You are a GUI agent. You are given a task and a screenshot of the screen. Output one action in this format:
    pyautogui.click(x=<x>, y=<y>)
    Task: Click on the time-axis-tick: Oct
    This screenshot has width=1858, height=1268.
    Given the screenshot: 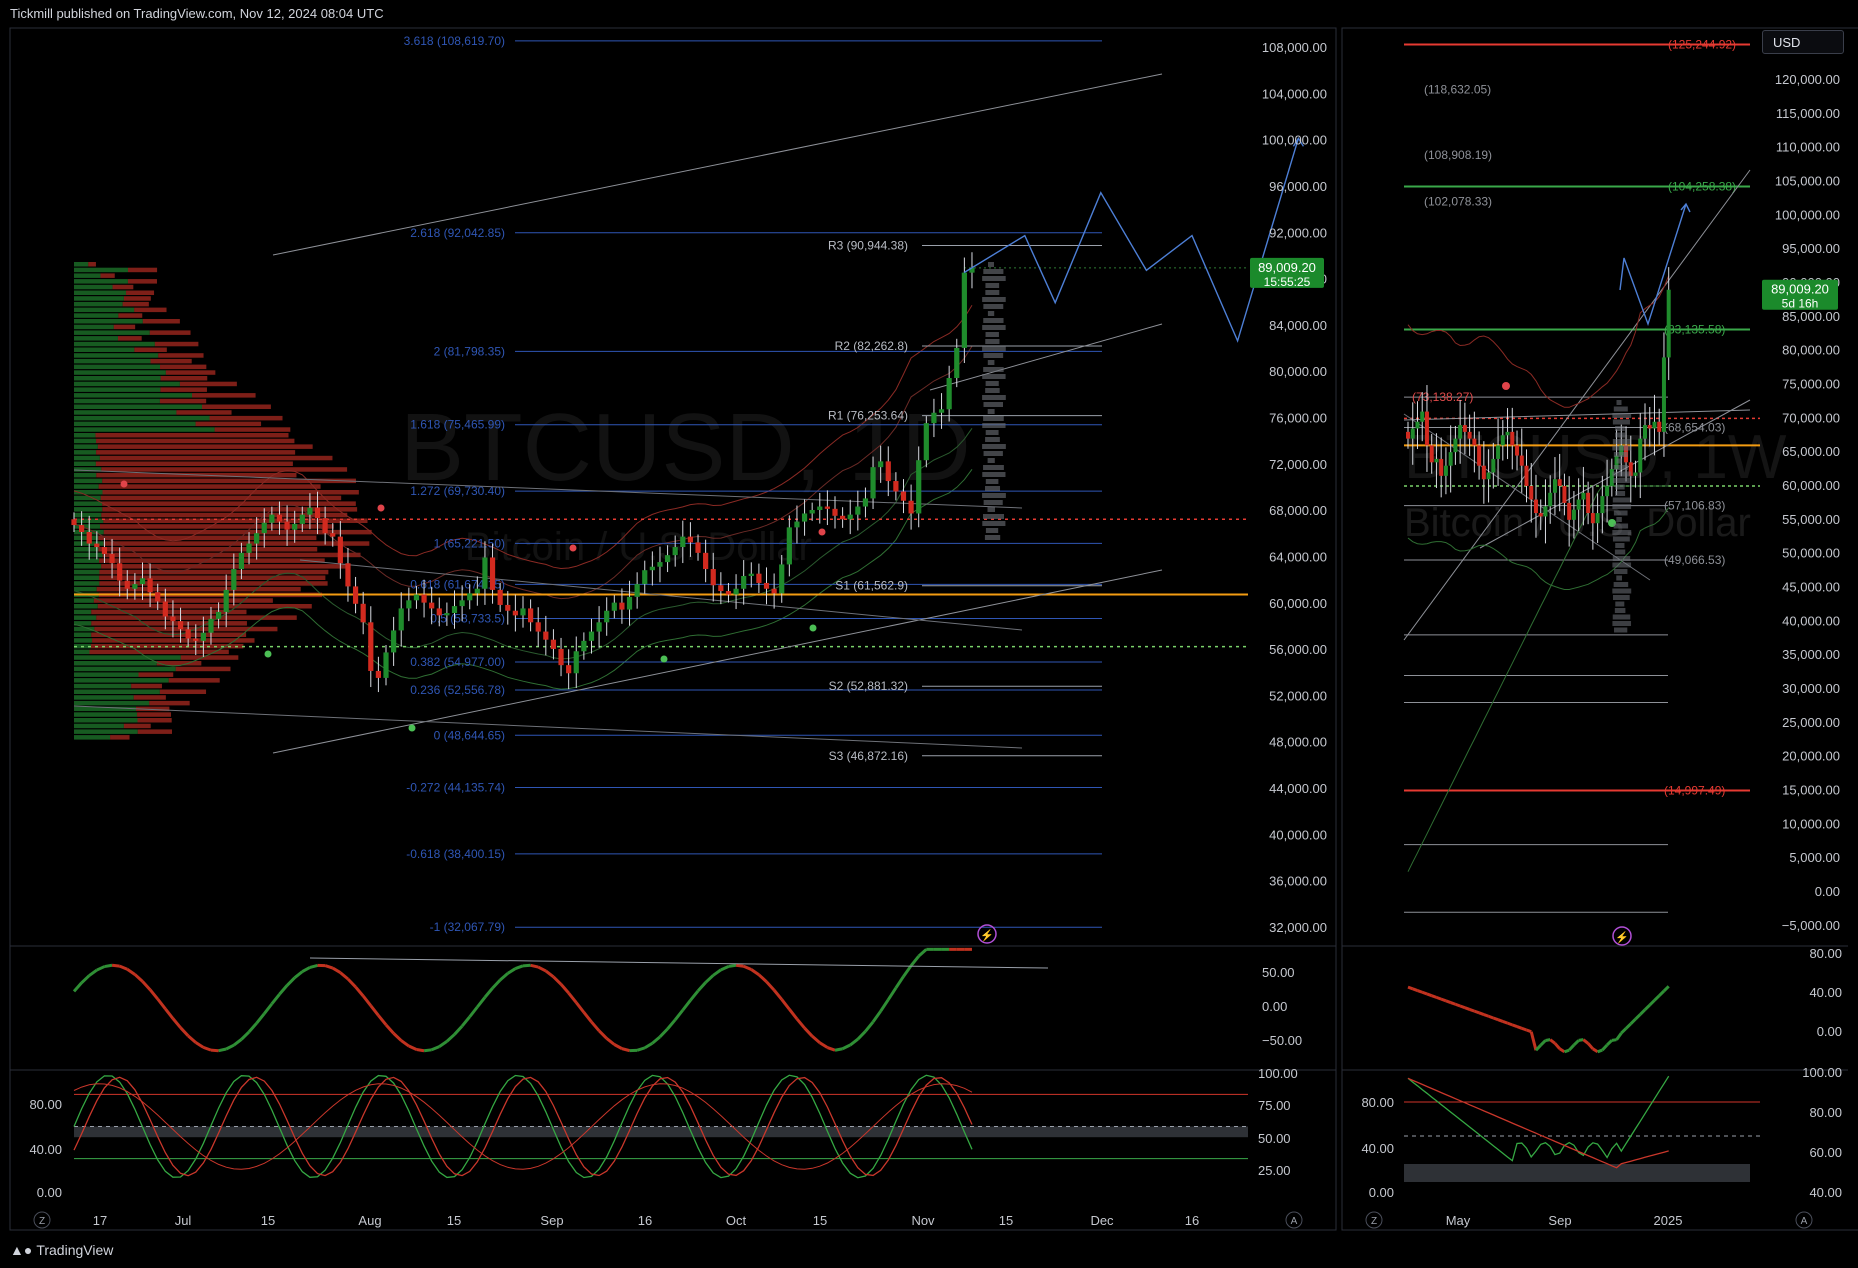 What is the action you would take?
    pyautogui.click(x=736, y=1220)
    